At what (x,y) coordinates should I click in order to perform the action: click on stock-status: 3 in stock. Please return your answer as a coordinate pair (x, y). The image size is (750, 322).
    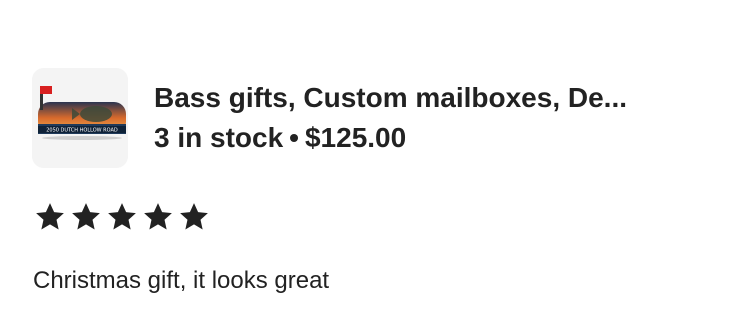
    Looking at the image, I should click on (219, 137).